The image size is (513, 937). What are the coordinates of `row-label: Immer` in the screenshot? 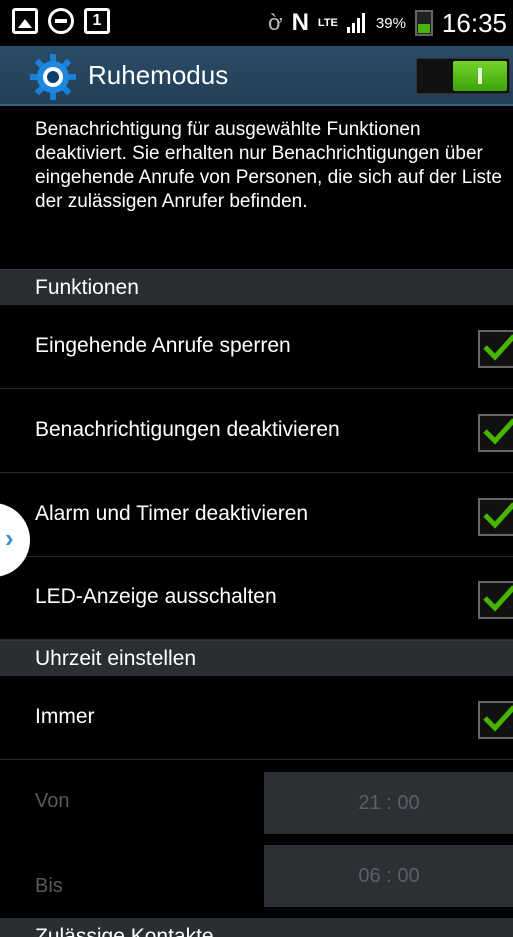 It's located at (65, 716).